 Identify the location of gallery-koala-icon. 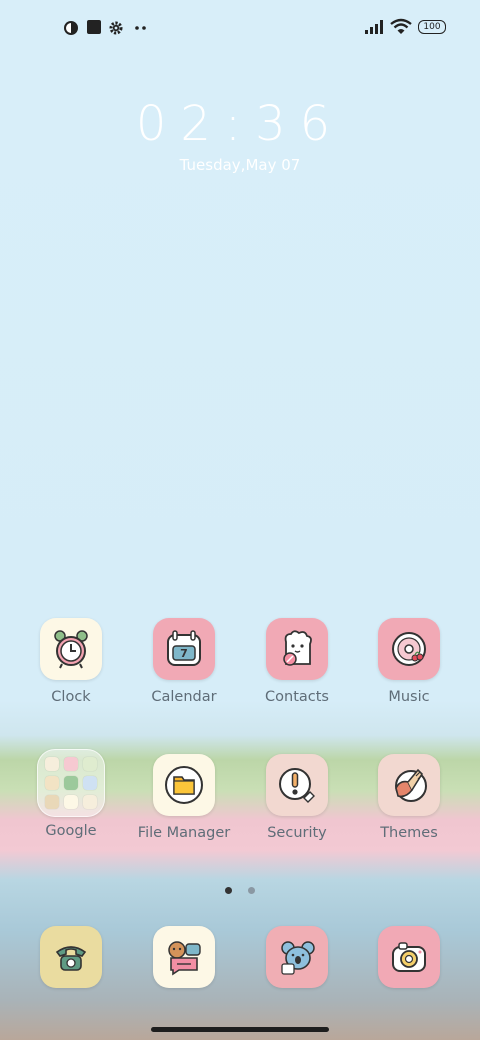
(297, 957).